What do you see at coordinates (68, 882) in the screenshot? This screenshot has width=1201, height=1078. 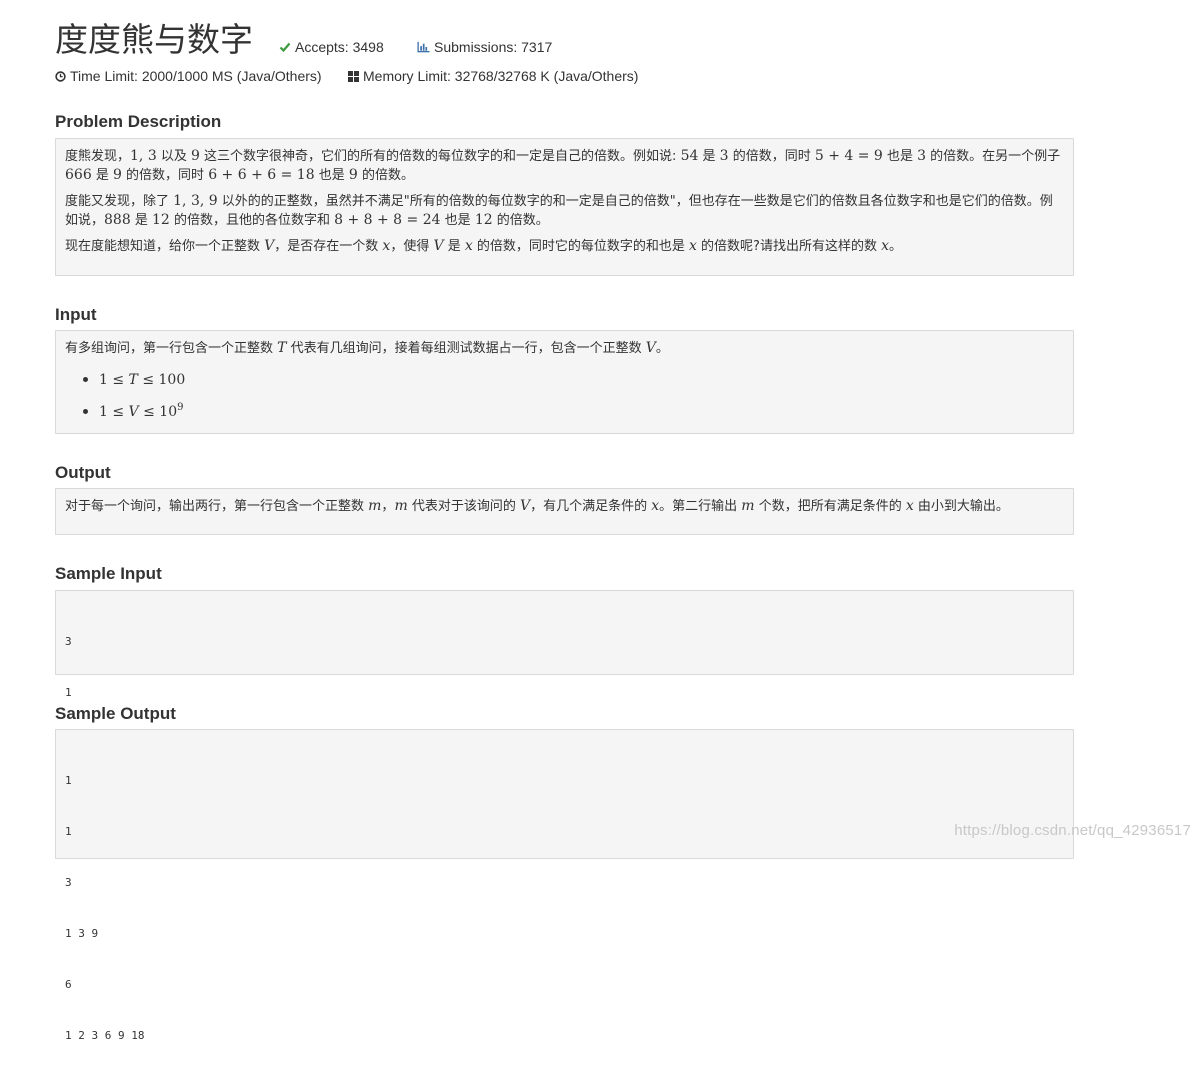 I see `sample-output-line: 3` at bounding box center [68, 882].